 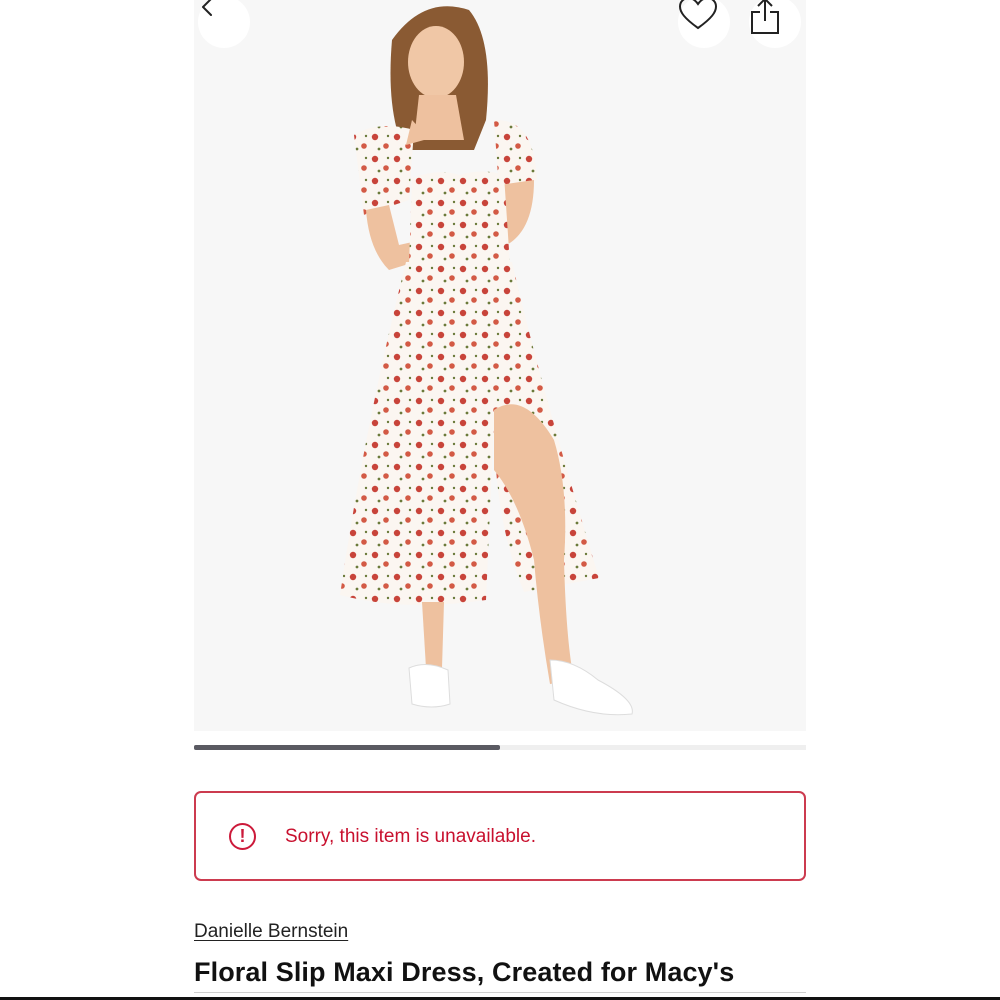 I want to click on heart-icon, so click(x=698, y=15).